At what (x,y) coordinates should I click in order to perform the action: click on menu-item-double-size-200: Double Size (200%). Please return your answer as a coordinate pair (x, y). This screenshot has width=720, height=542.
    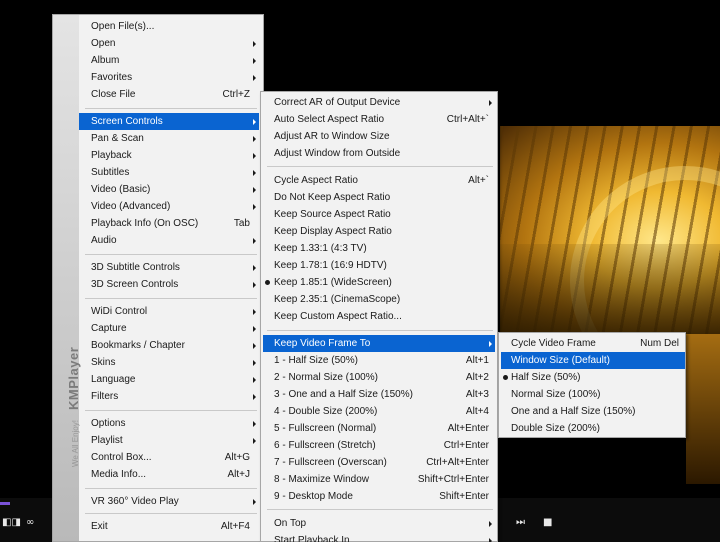
    Looking at the image, I should click on (593, 428).